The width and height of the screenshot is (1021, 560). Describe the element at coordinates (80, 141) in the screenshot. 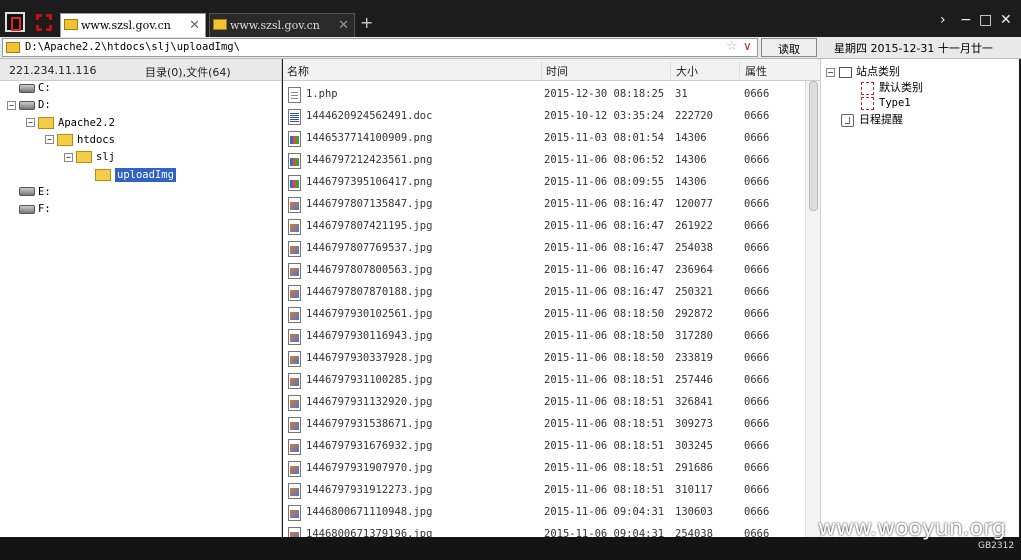

I see `tree-node: − htdocs` at that location.